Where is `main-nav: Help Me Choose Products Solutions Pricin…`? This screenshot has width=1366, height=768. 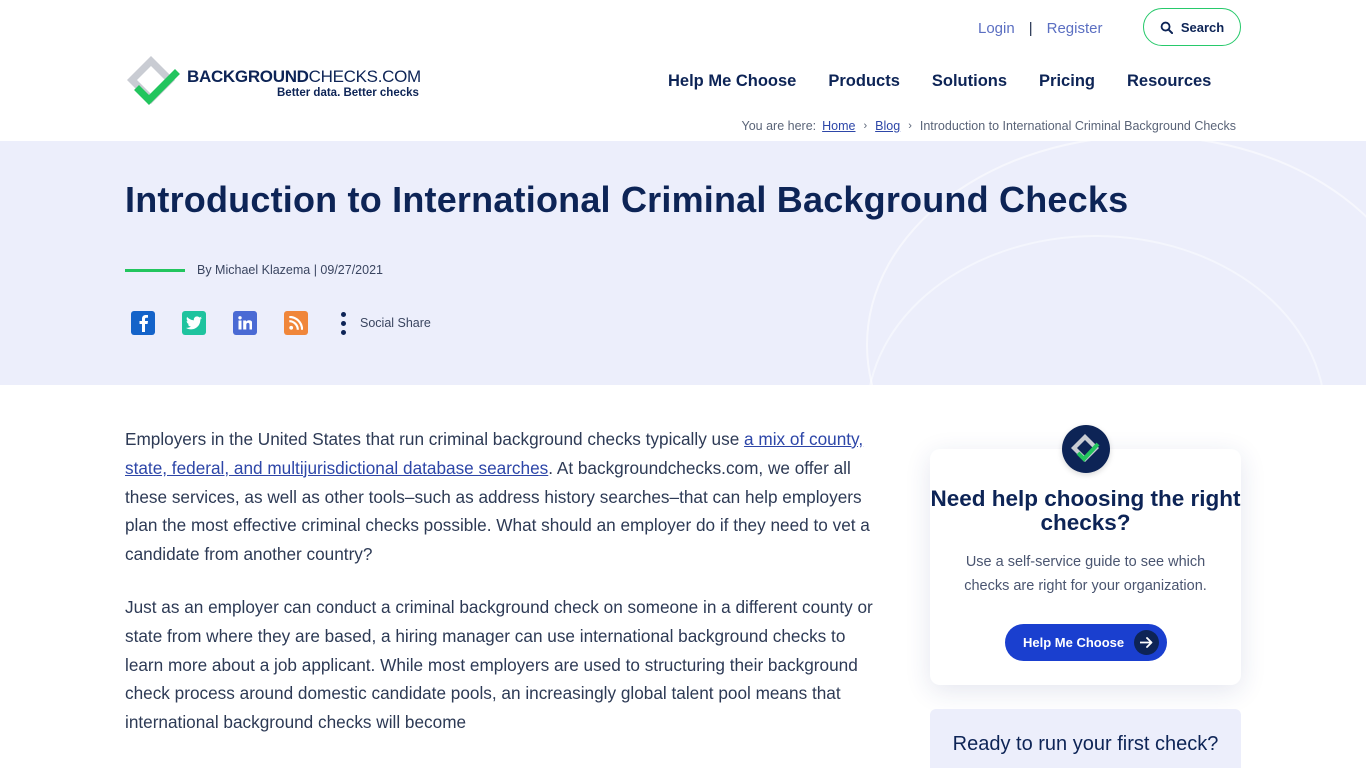
main-nav: Help Me Choose Products Solutions Pricin… is located at coordinates (939, 81).